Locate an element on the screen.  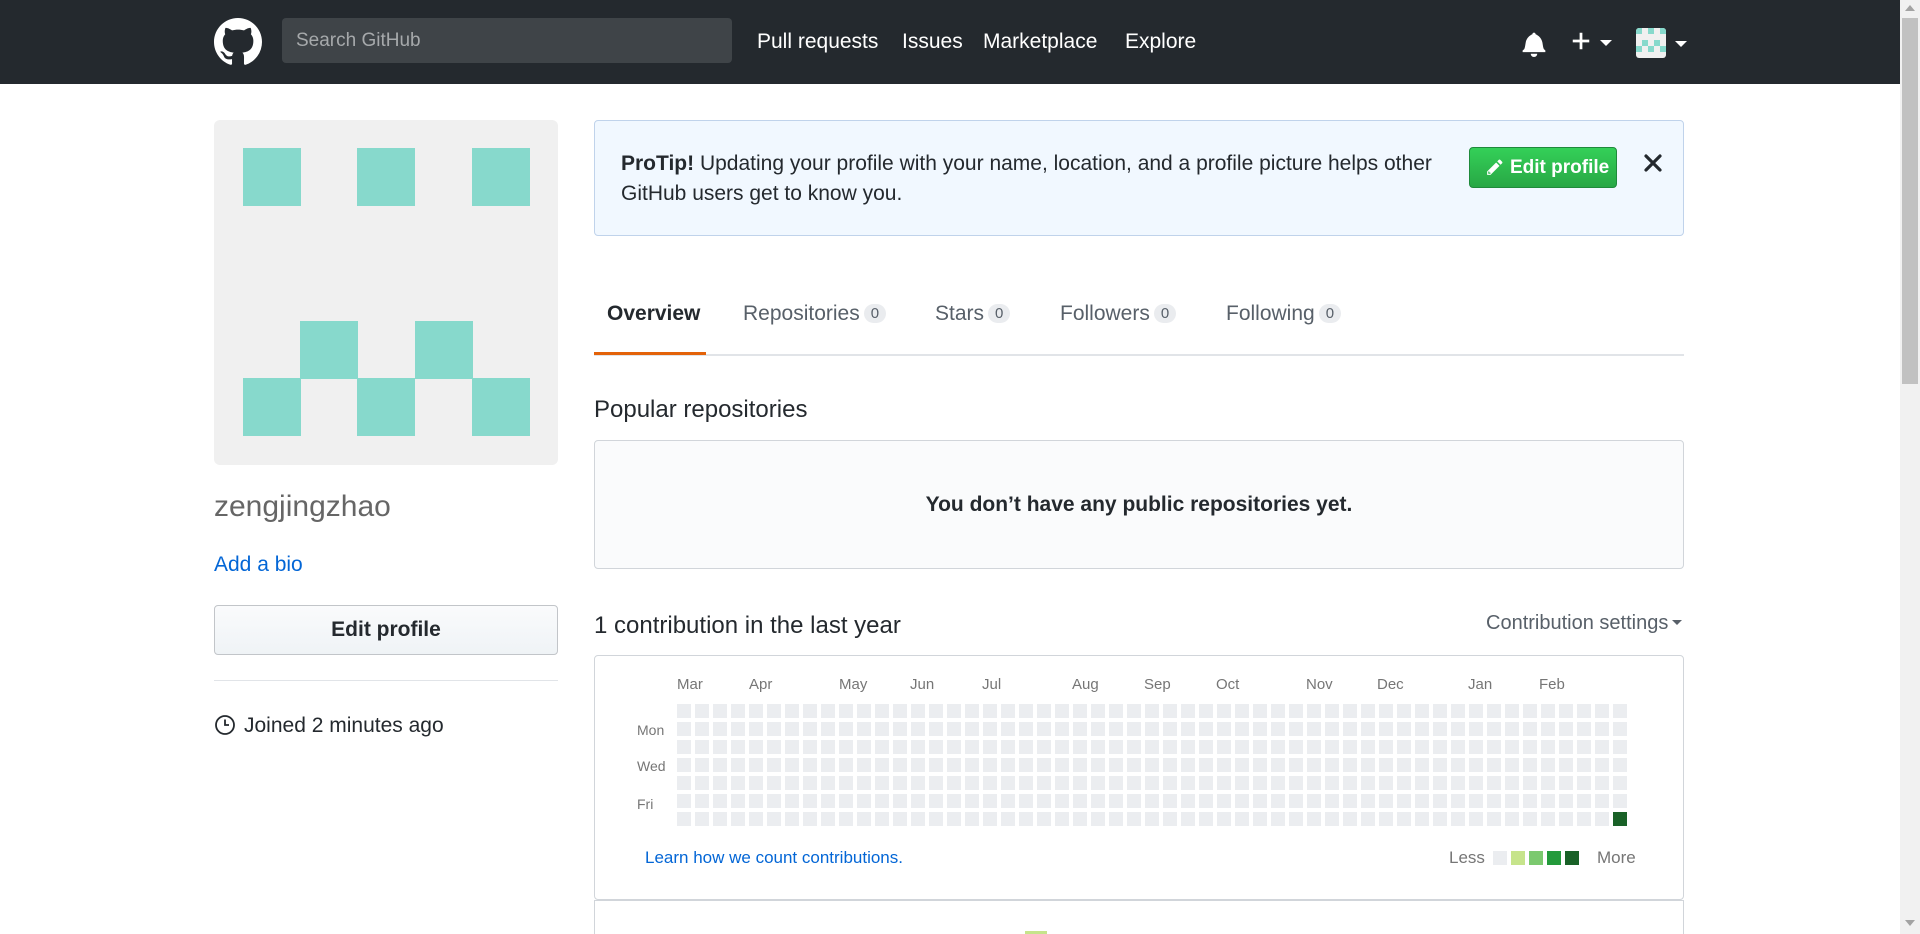
create-new-menu is located at coordinates (1591, 43).